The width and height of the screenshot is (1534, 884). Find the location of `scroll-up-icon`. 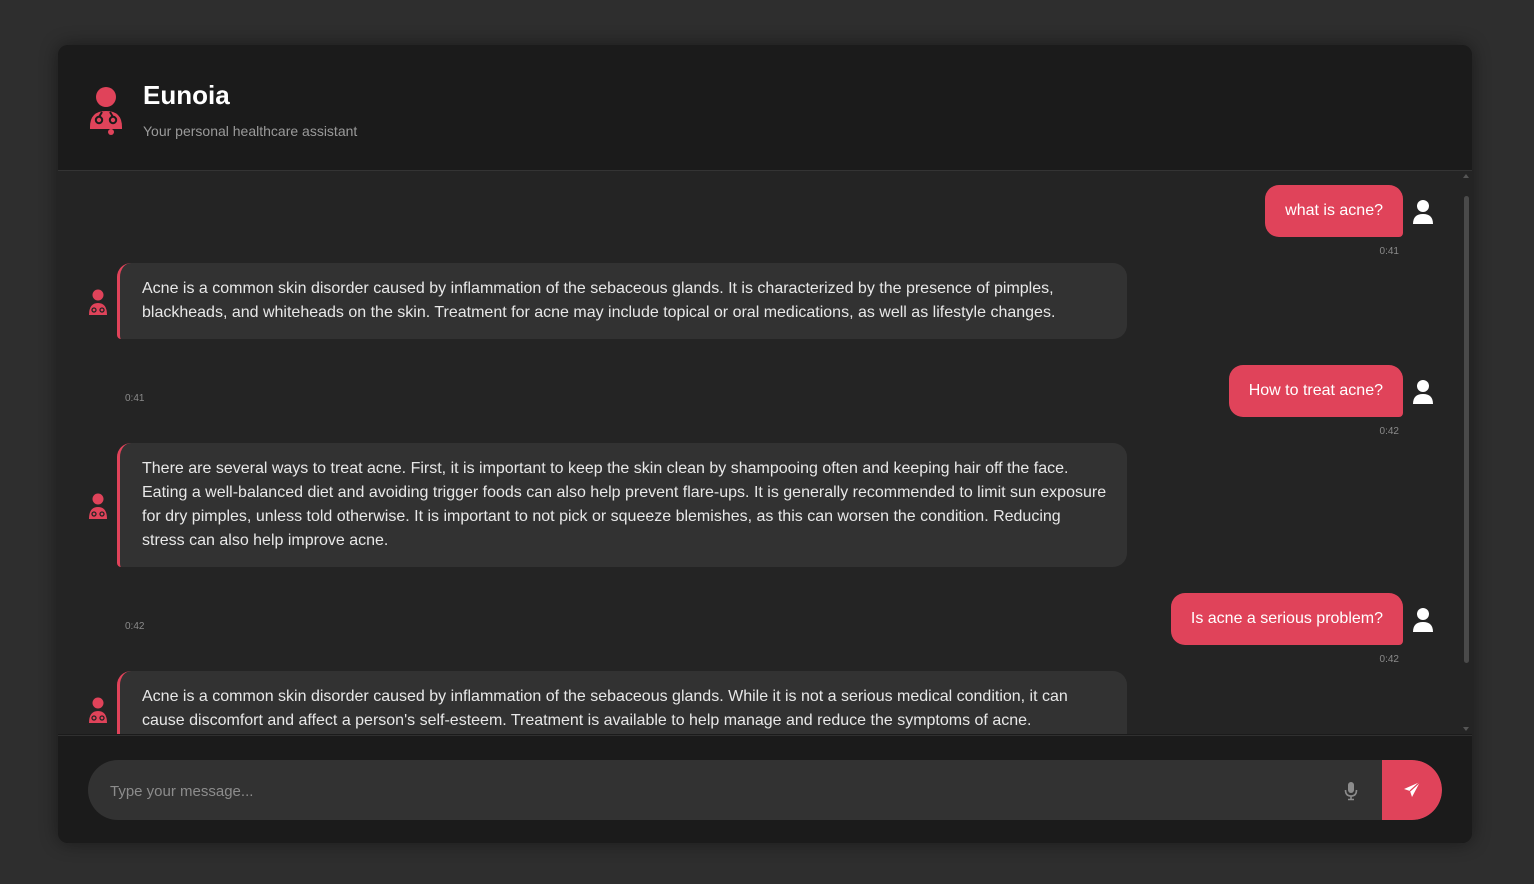

scroll-up-icon is located at coordinates (1466, 176).